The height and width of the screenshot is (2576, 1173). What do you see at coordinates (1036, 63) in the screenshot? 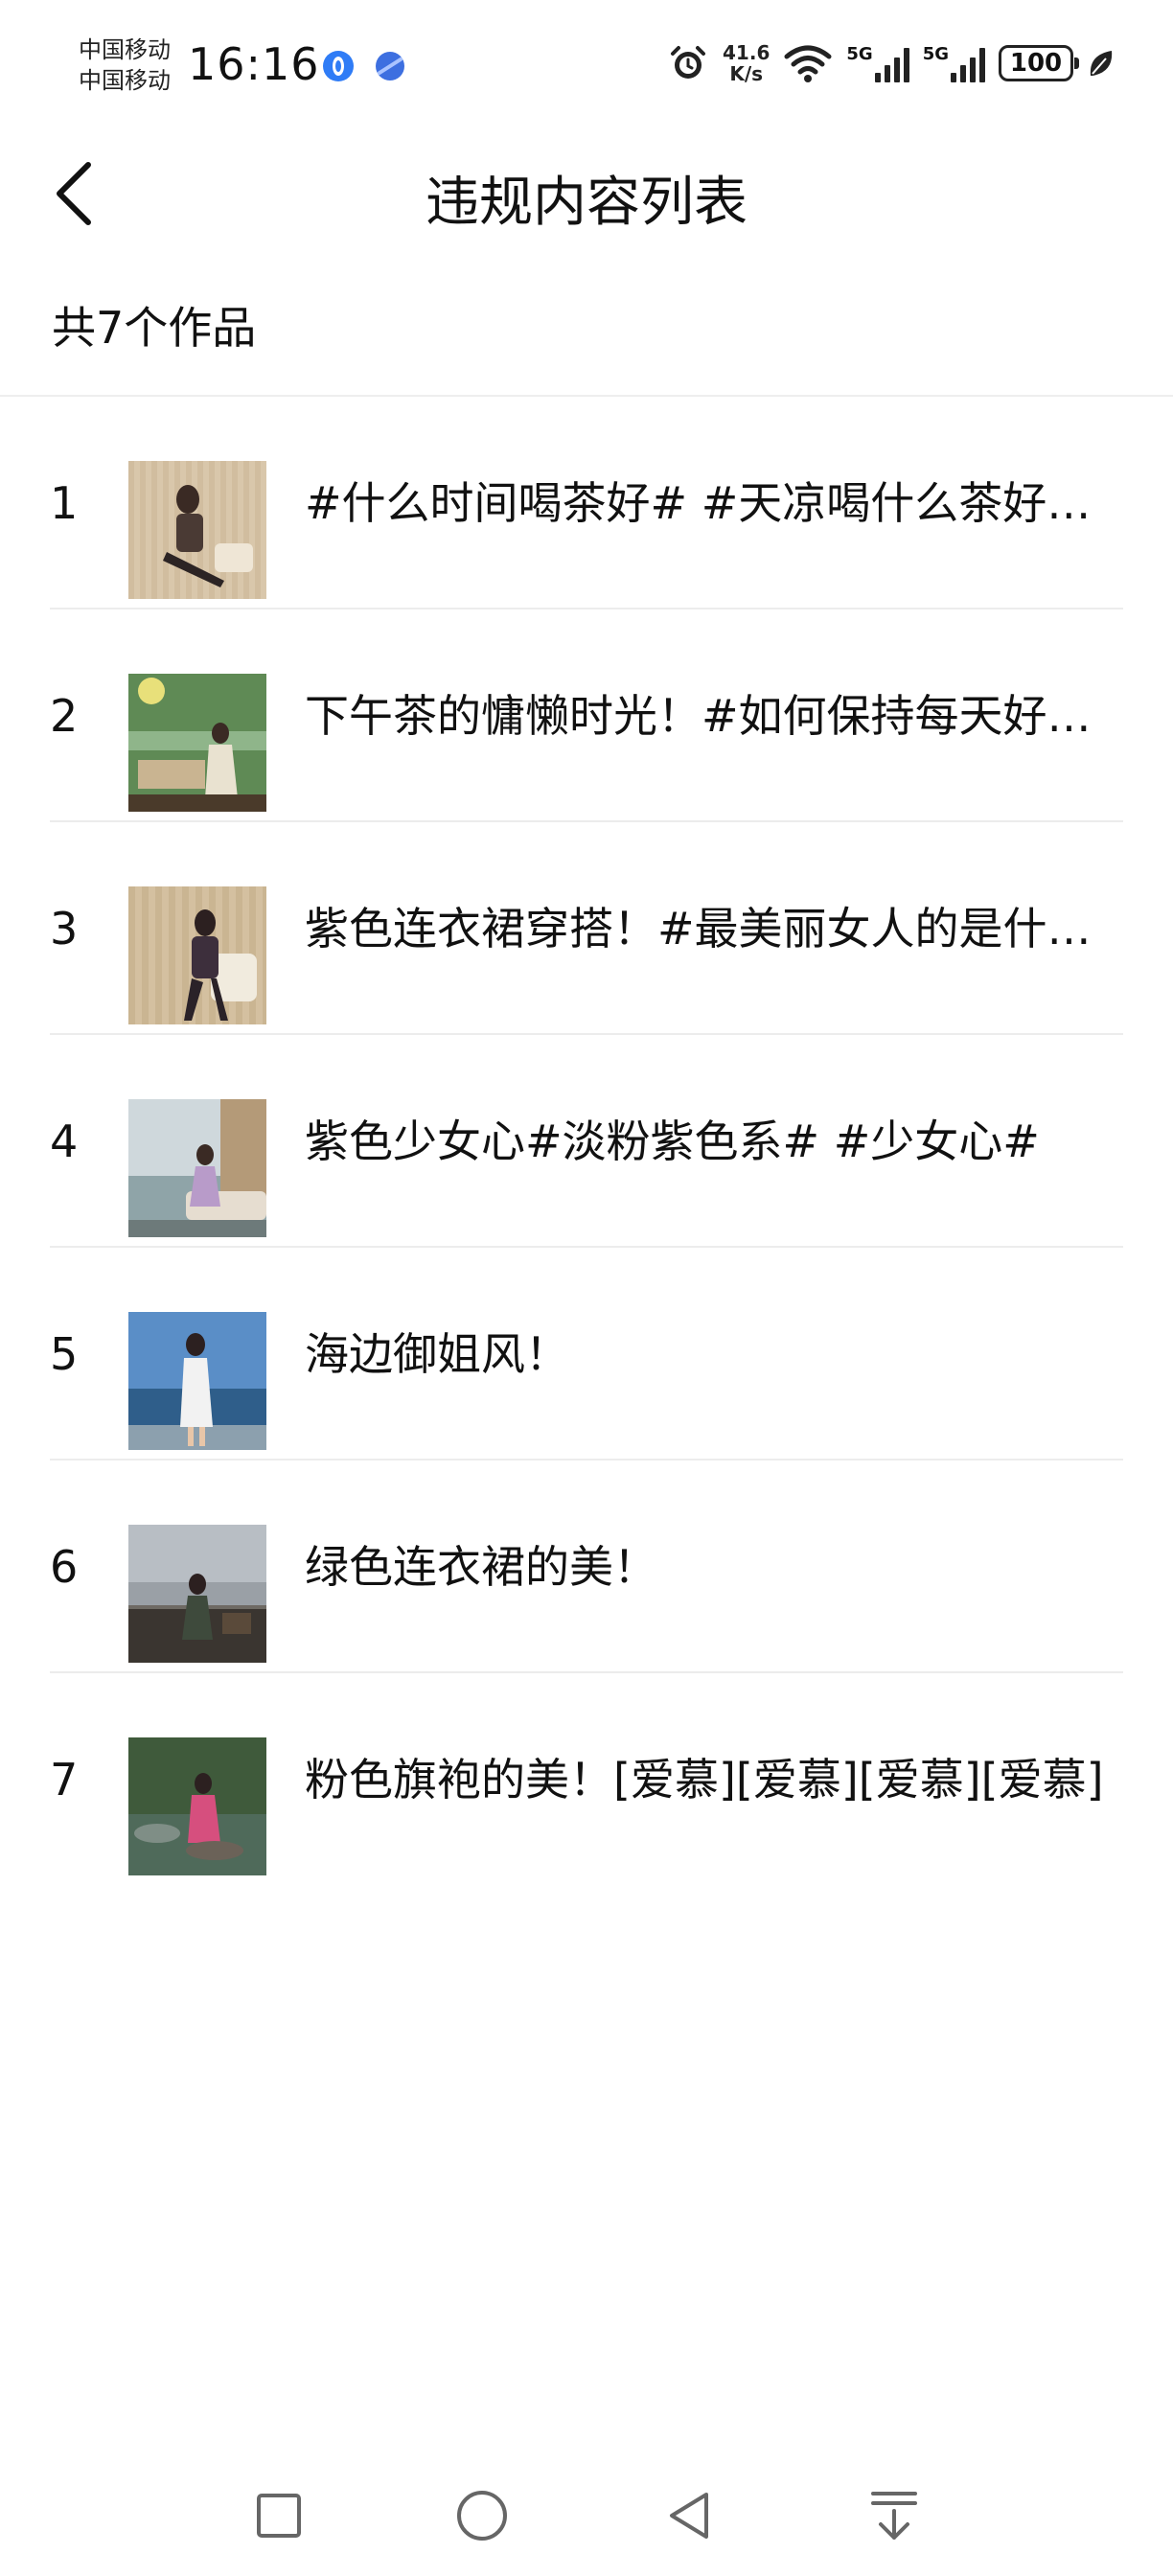
I see `battery-level: 100` at bounding box center [1036, 63].